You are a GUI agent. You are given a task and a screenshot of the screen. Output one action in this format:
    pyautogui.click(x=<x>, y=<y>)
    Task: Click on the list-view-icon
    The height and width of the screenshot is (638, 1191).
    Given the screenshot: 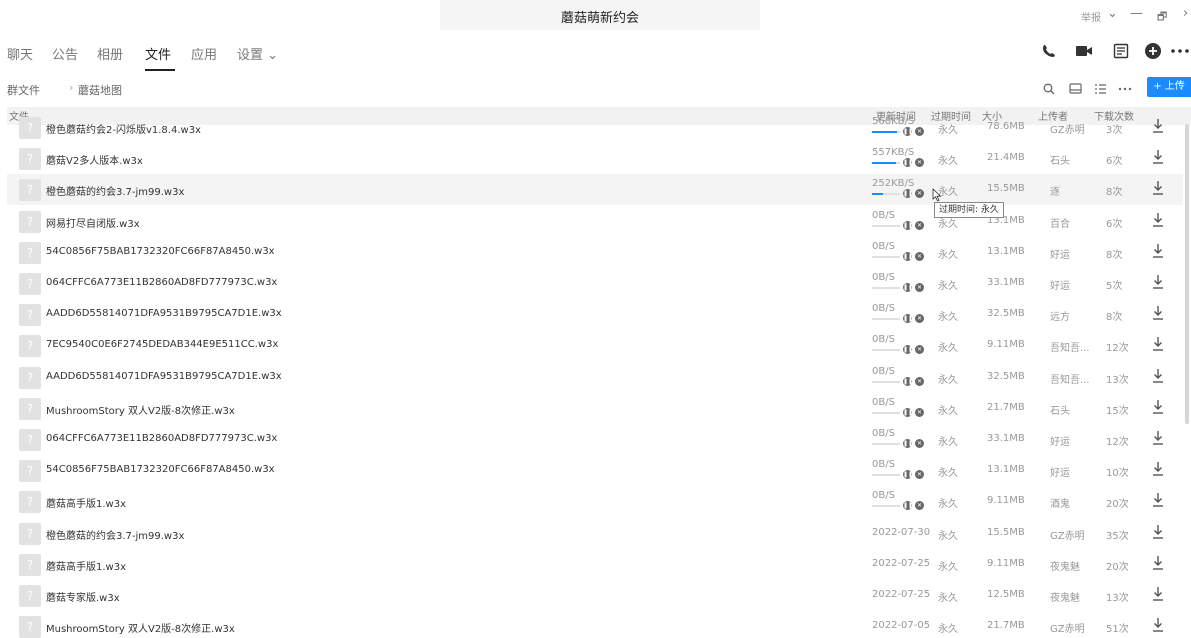 What is the action you would take?
    pyautogui.click(x=1100, y=89)
    